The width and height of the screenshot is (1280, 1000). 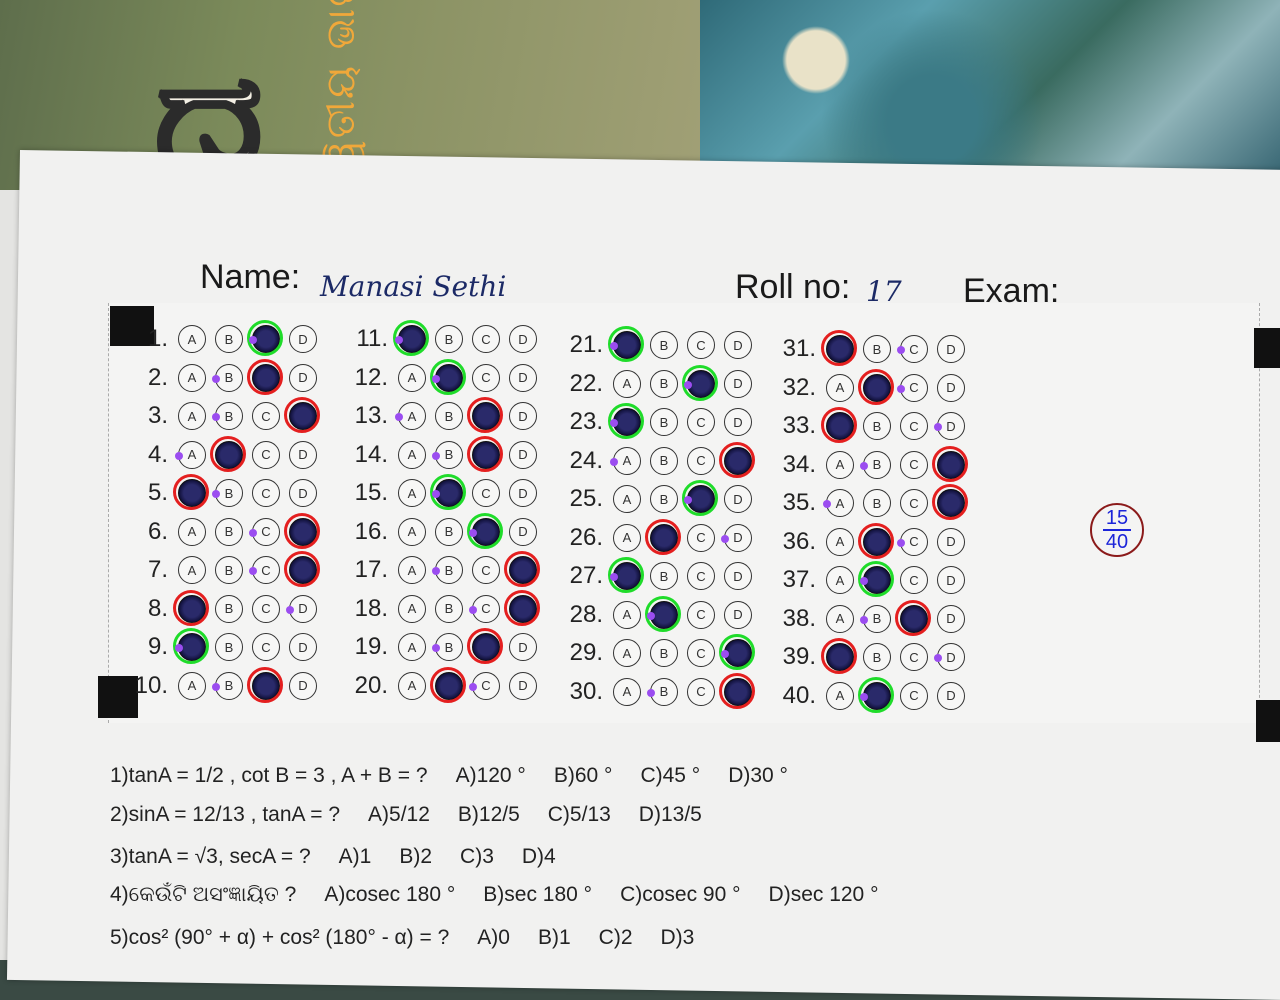 What do you see at coordinates (157, 646) in the screenshot?
I see `question-number: 9.` at bounding box center [157, 646].